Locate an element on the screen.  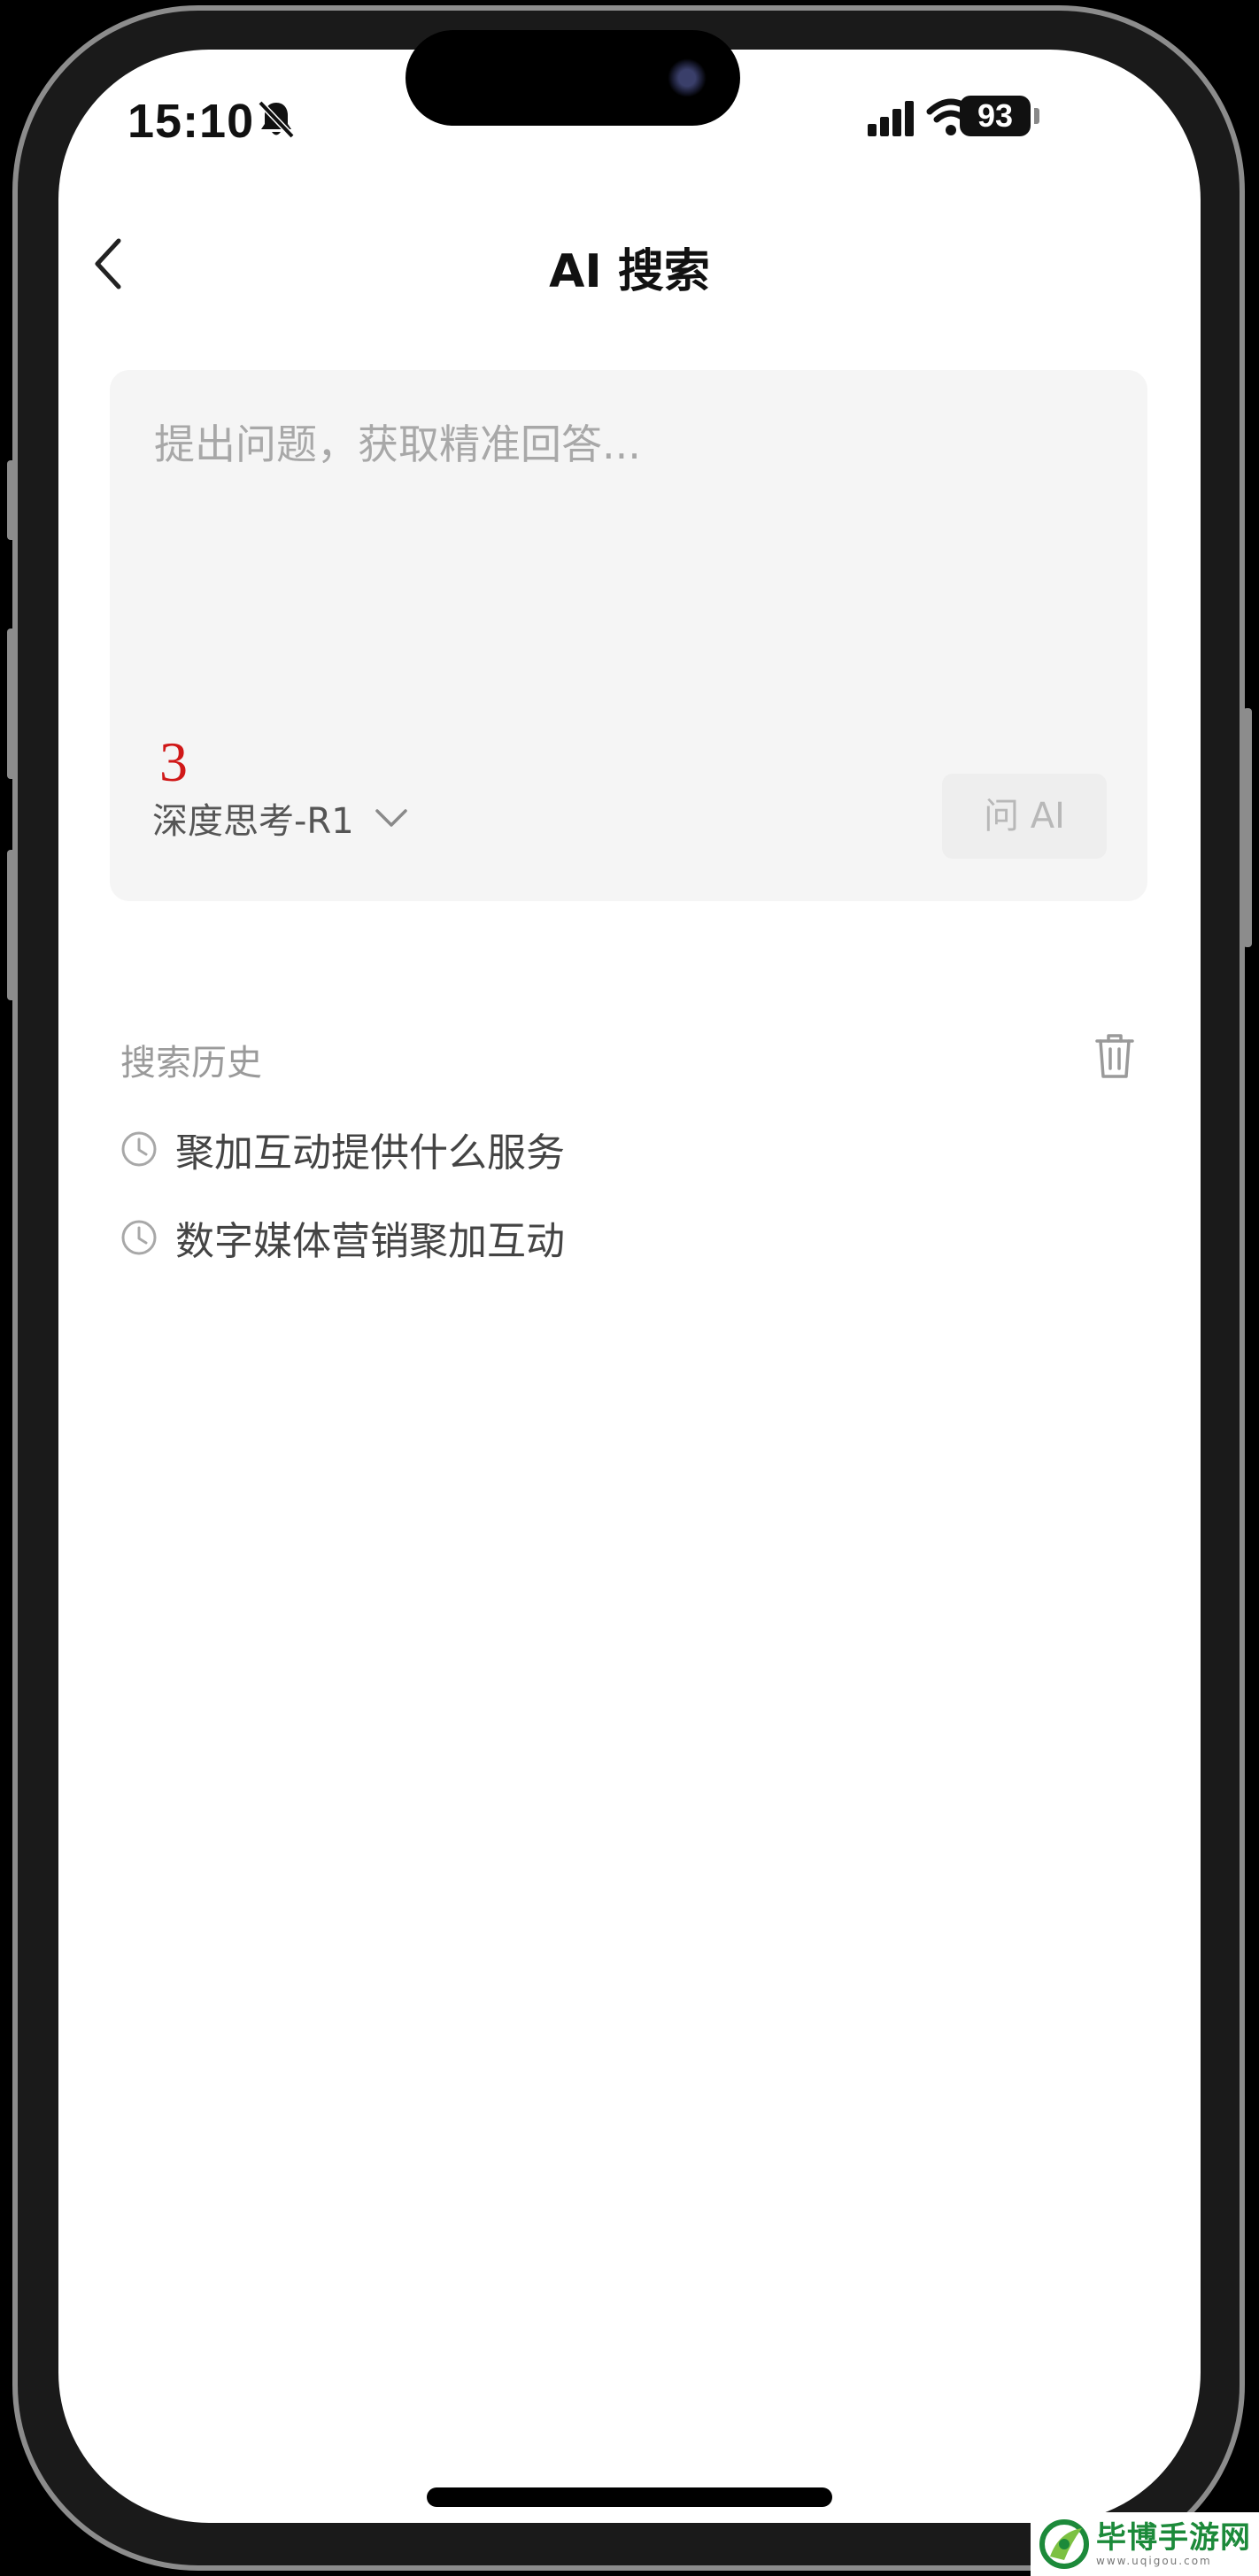
history-item: 聚加互动提供什么服务 is located at coordinates (342, 1149).